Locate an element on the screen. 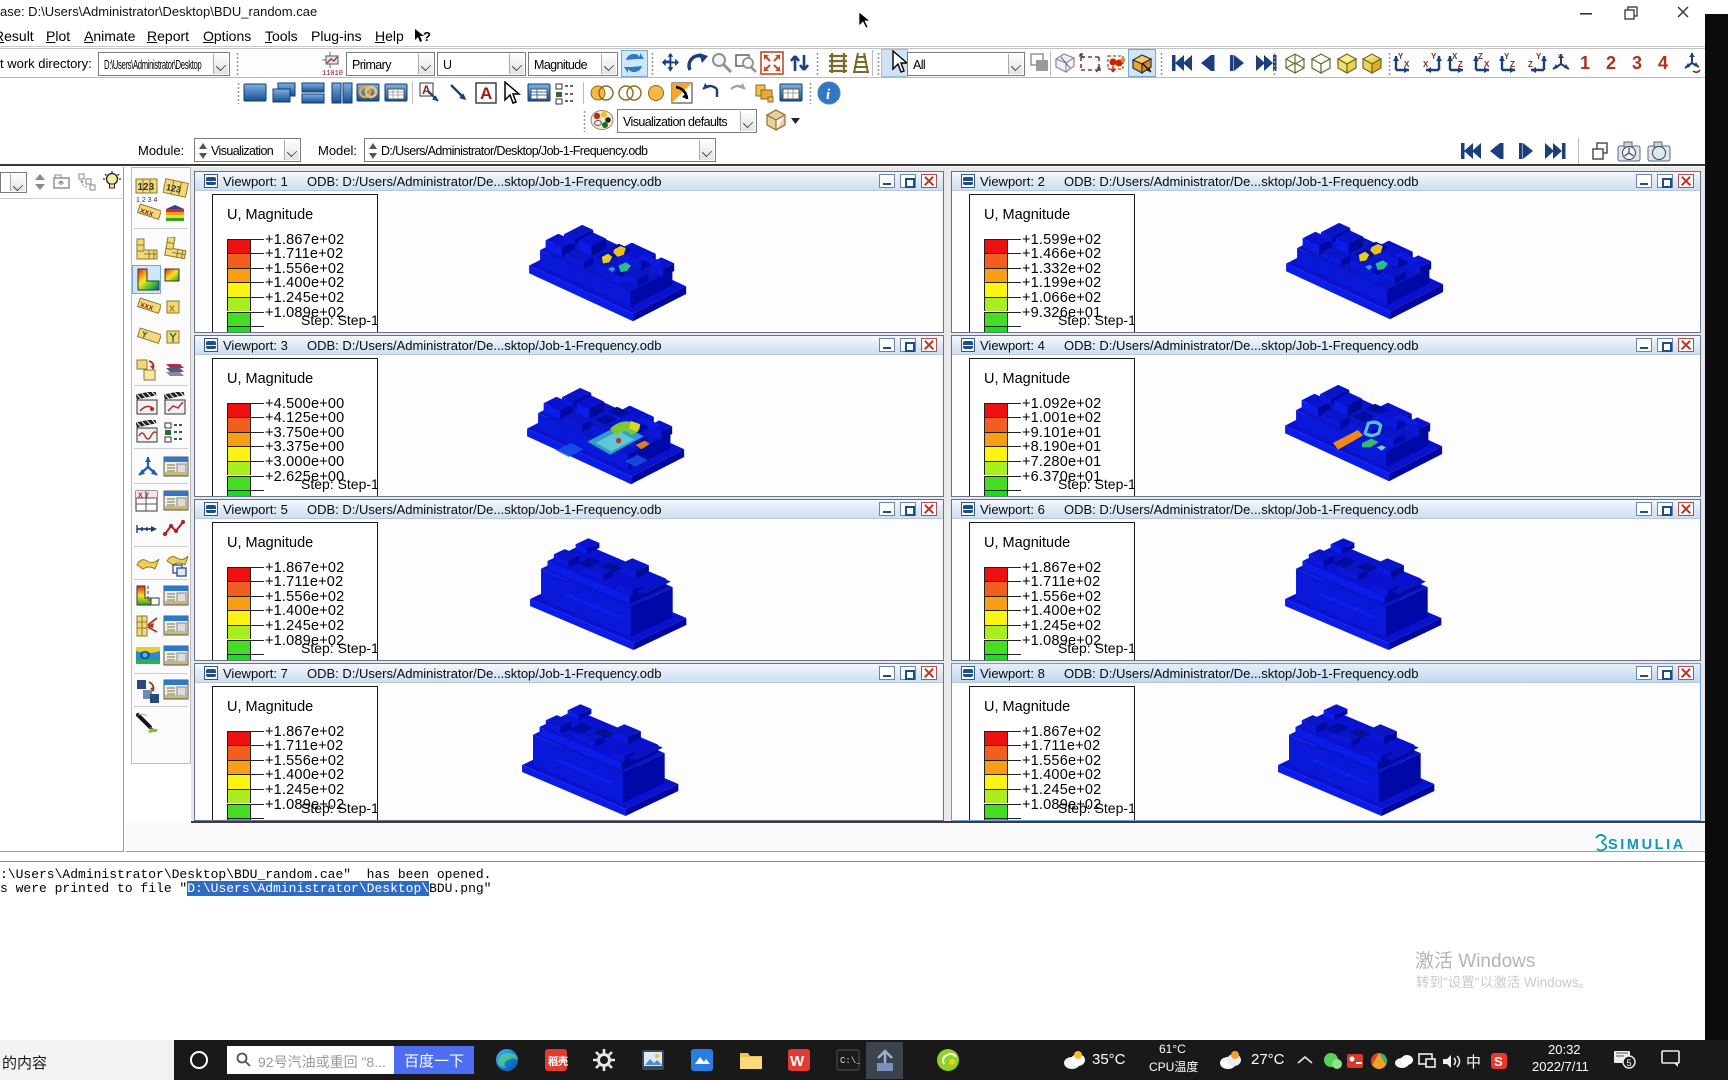  svg-text: W is located at coordinates (797, 1061).